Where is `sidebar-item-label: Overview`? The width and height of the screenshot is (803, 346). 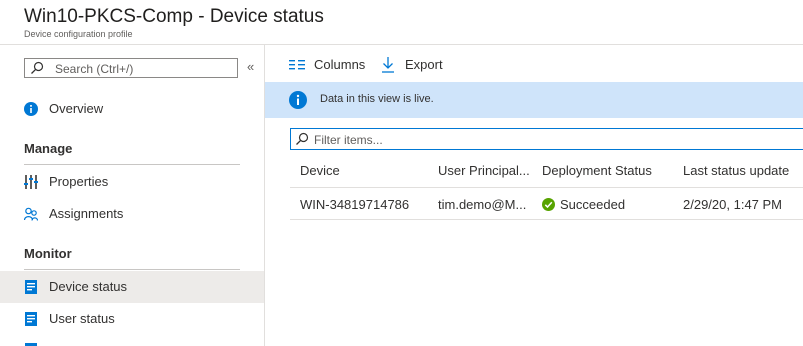 sidebar-item-label: Overview is located at coordinates (76, 108).